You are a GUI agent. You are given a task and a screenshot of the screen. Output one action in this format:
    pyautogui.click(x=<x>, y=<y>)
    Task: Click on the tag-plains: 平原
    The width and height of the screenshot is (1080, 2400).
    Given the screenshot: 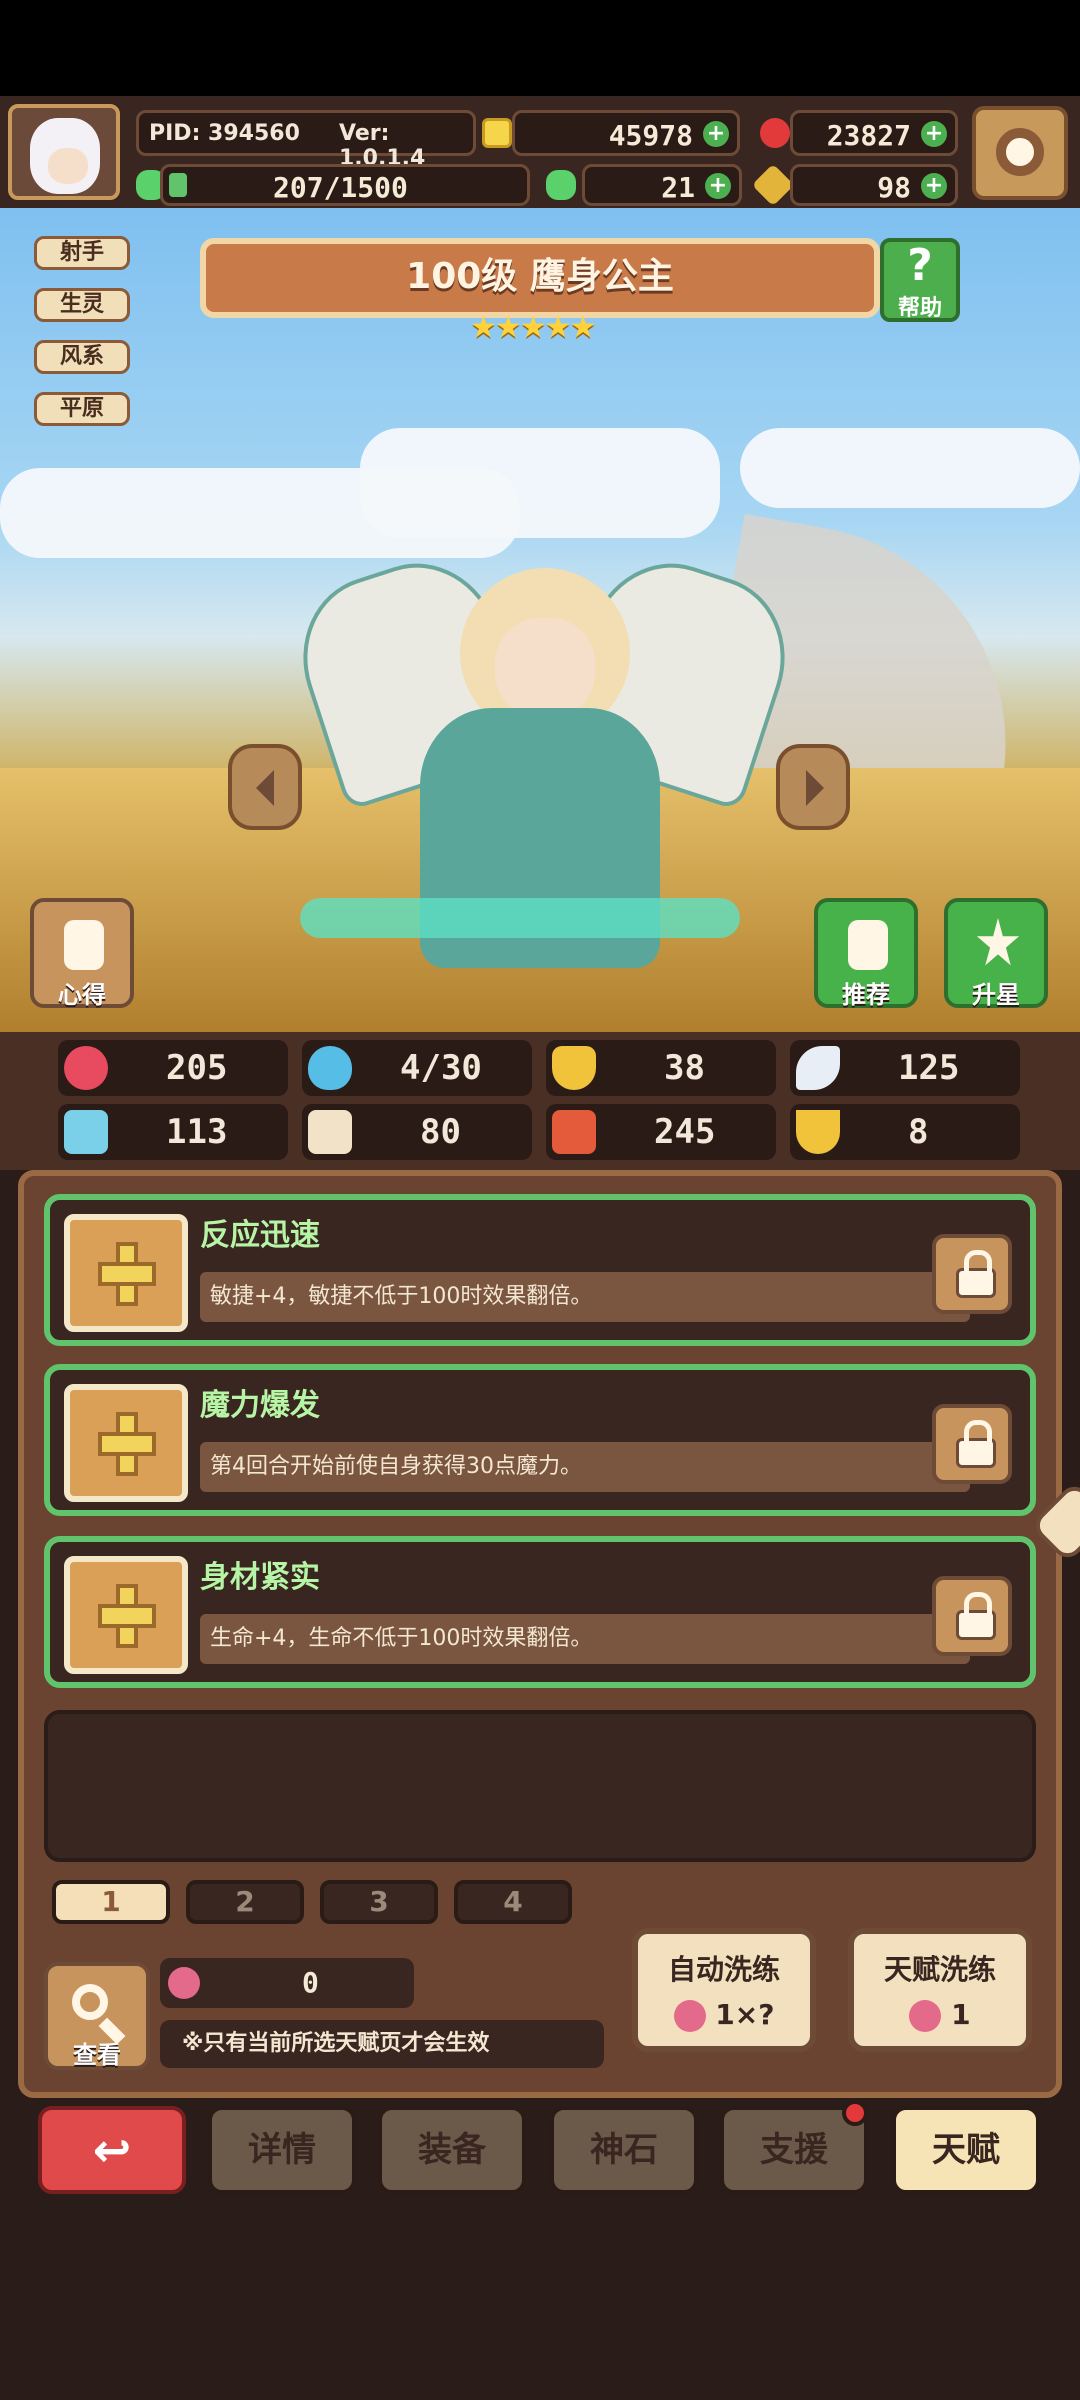 What is the action you would take?
    pyautogui.click(x=82, y=409)
    